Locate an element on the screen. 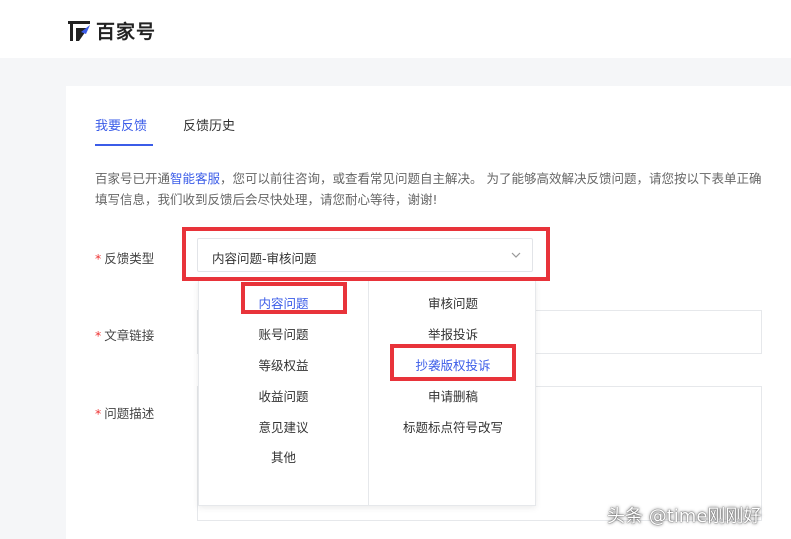  category-item: 账号问题 is located at coordinates (283, 333).